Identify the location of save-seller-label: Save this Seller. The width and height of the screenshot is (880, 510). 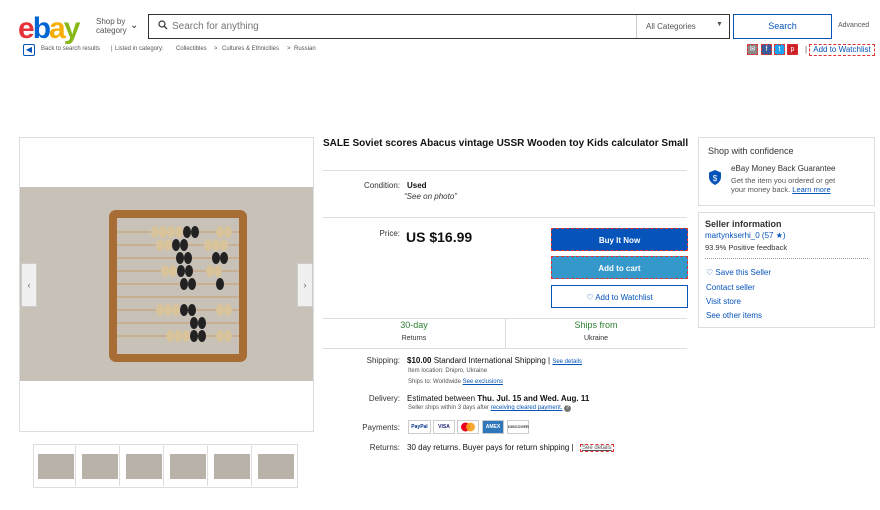
(743, 272).